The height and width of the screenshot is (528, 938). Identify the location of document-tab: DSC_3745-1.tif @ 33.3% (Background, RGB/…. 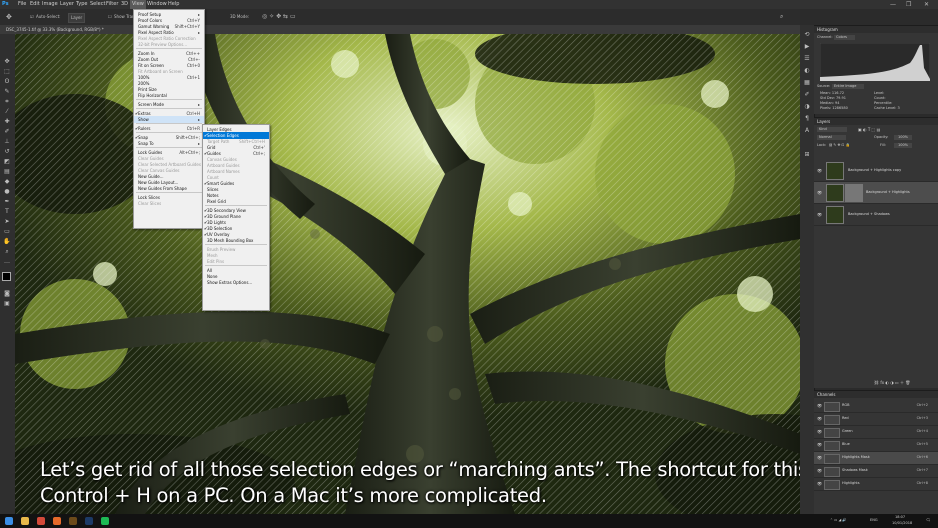
(400, 29).